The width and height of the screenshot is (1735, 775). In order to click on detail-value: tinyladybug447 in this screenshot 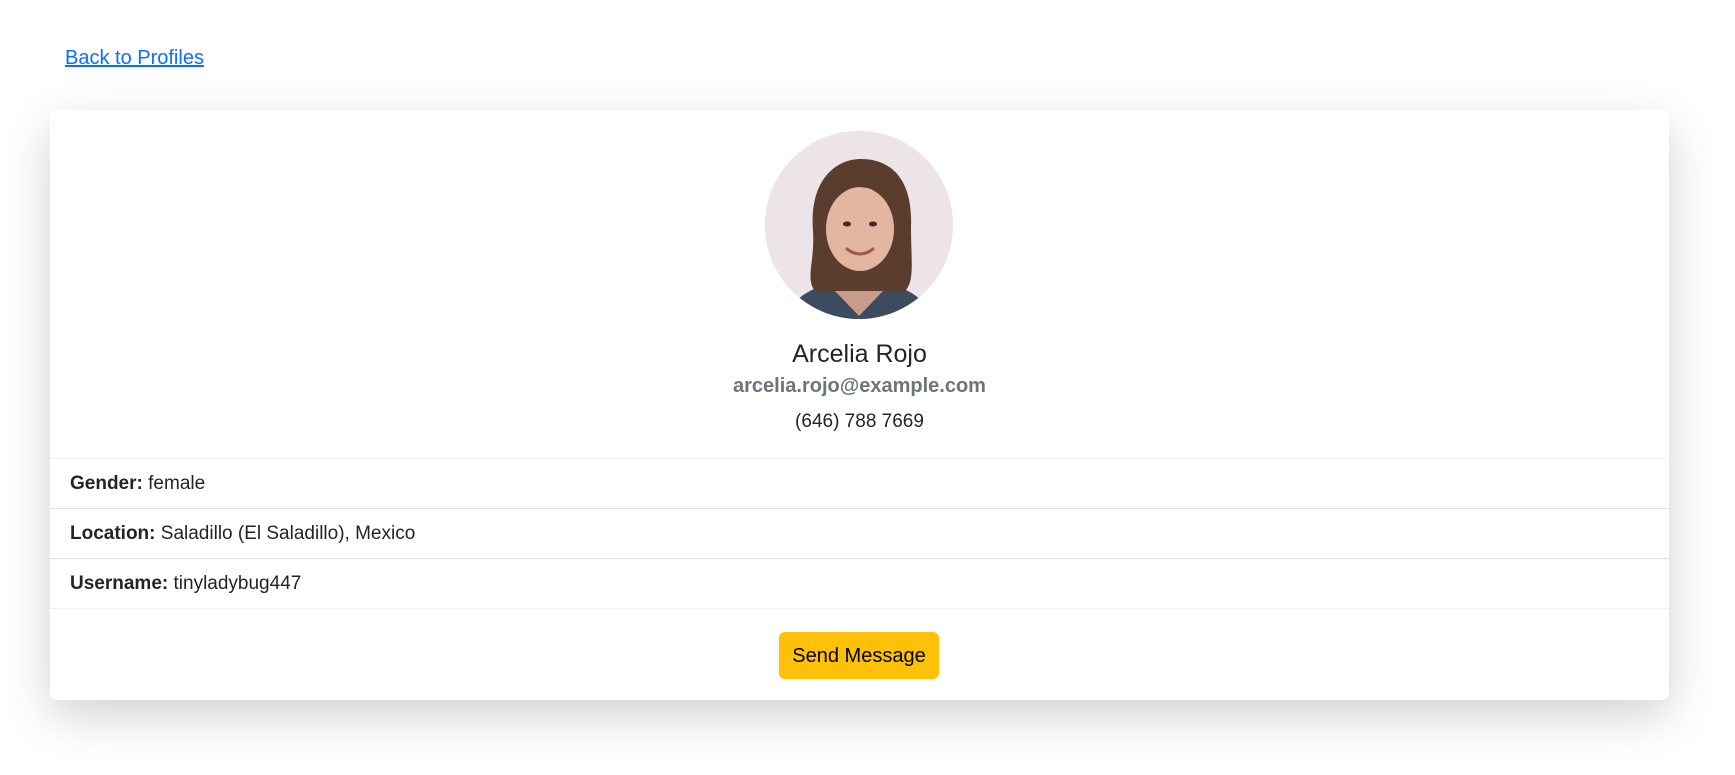, I will do `click(237, 583)`.